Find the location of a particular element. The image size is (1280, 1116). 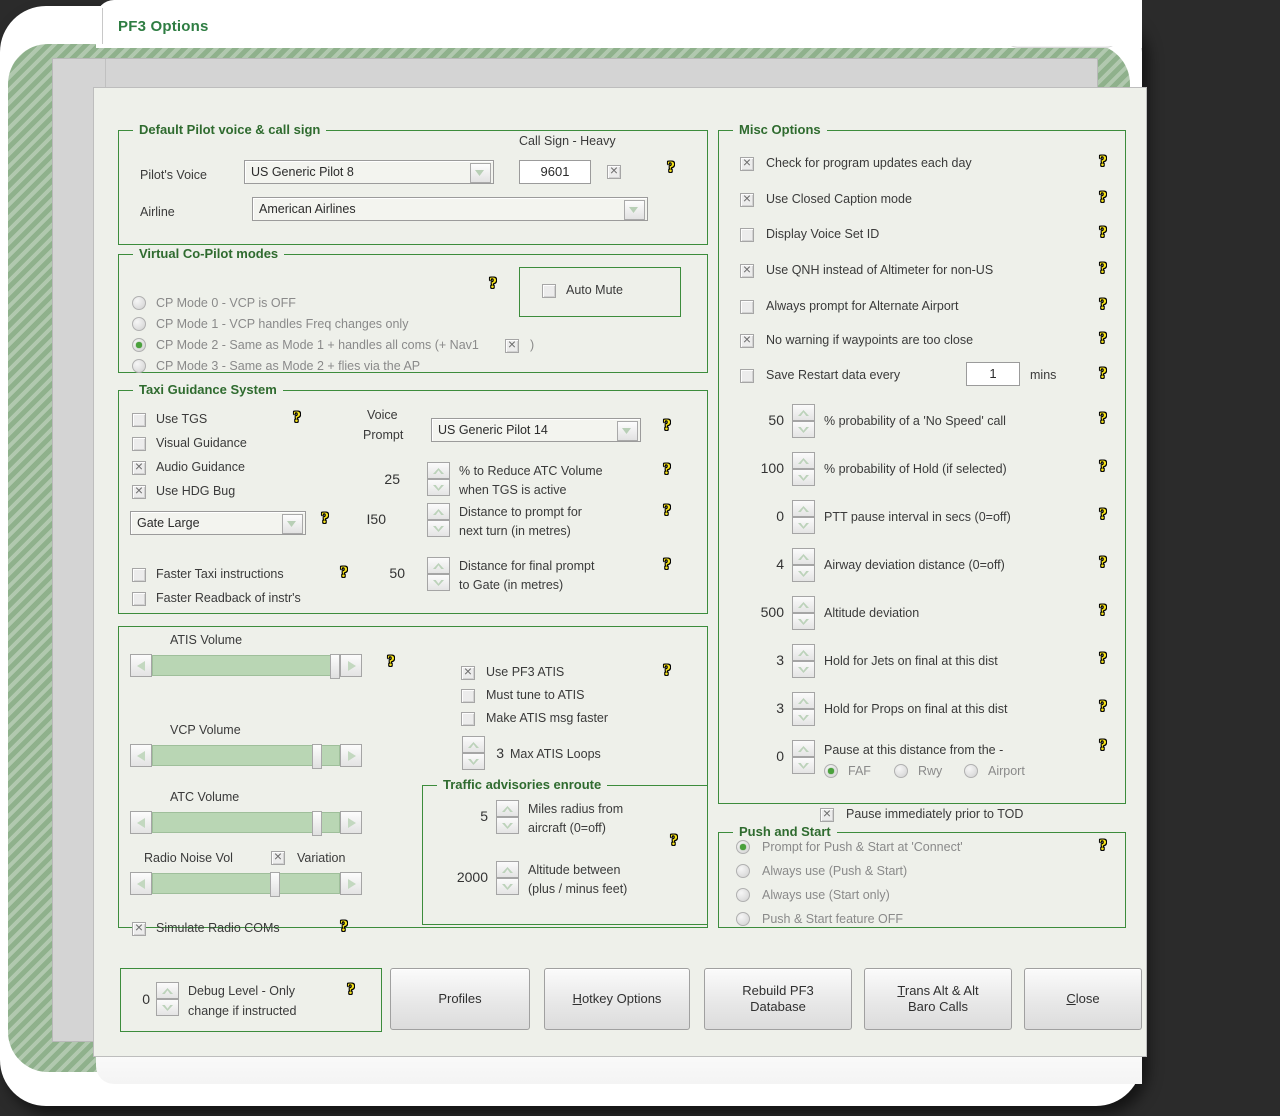

help-icon-hold-probability: ? is located at coordinates (1103, 468).